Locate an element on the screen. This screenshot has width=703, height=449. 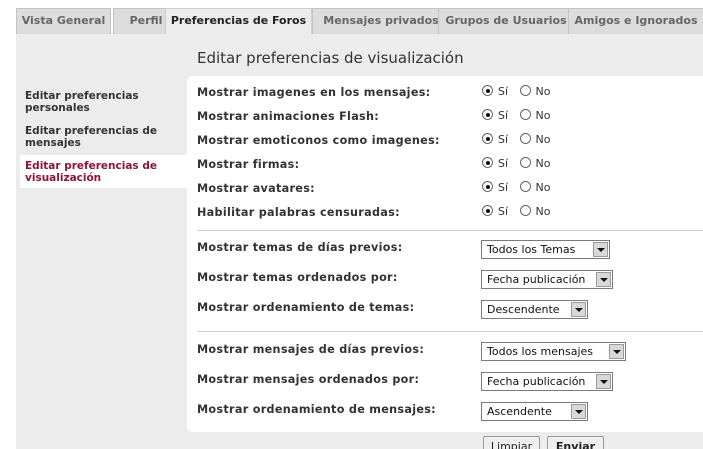
sidebar-item-visualizacion: Editar preferencias de visualización is located at coordinates (104, 171).